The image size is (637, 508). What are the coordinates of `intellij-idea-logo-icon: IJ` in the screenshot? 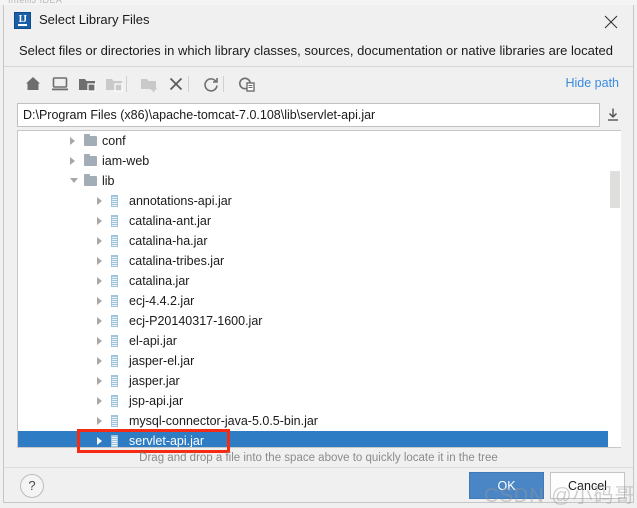 It's located at (22, 20).